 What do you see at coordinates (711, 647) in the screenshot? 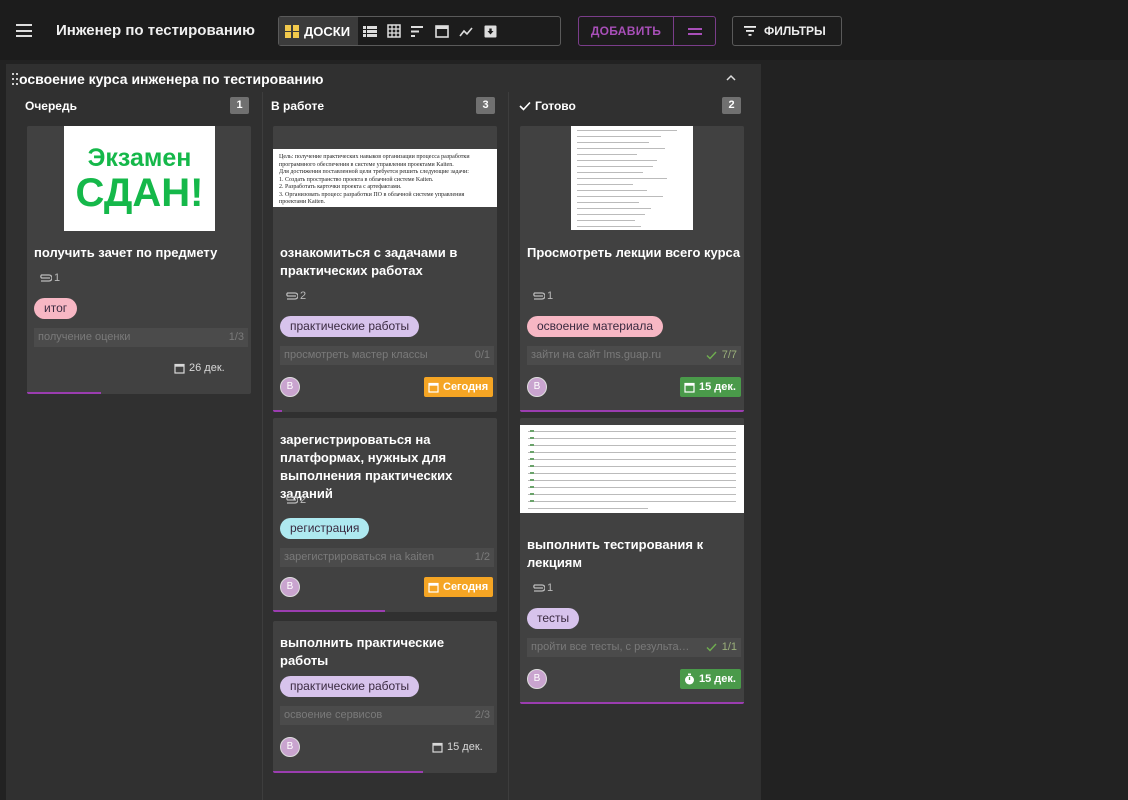
I see `check-icon` at bounding box center [711, 647].